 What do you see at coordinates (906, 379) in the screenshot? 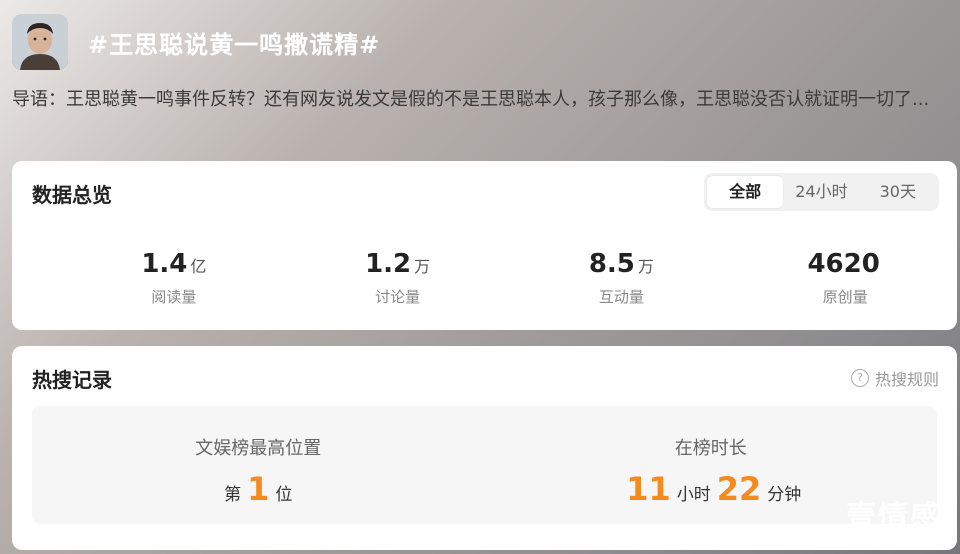
I see `rules-label: 热搜规则` at bounding box center [906, 379].